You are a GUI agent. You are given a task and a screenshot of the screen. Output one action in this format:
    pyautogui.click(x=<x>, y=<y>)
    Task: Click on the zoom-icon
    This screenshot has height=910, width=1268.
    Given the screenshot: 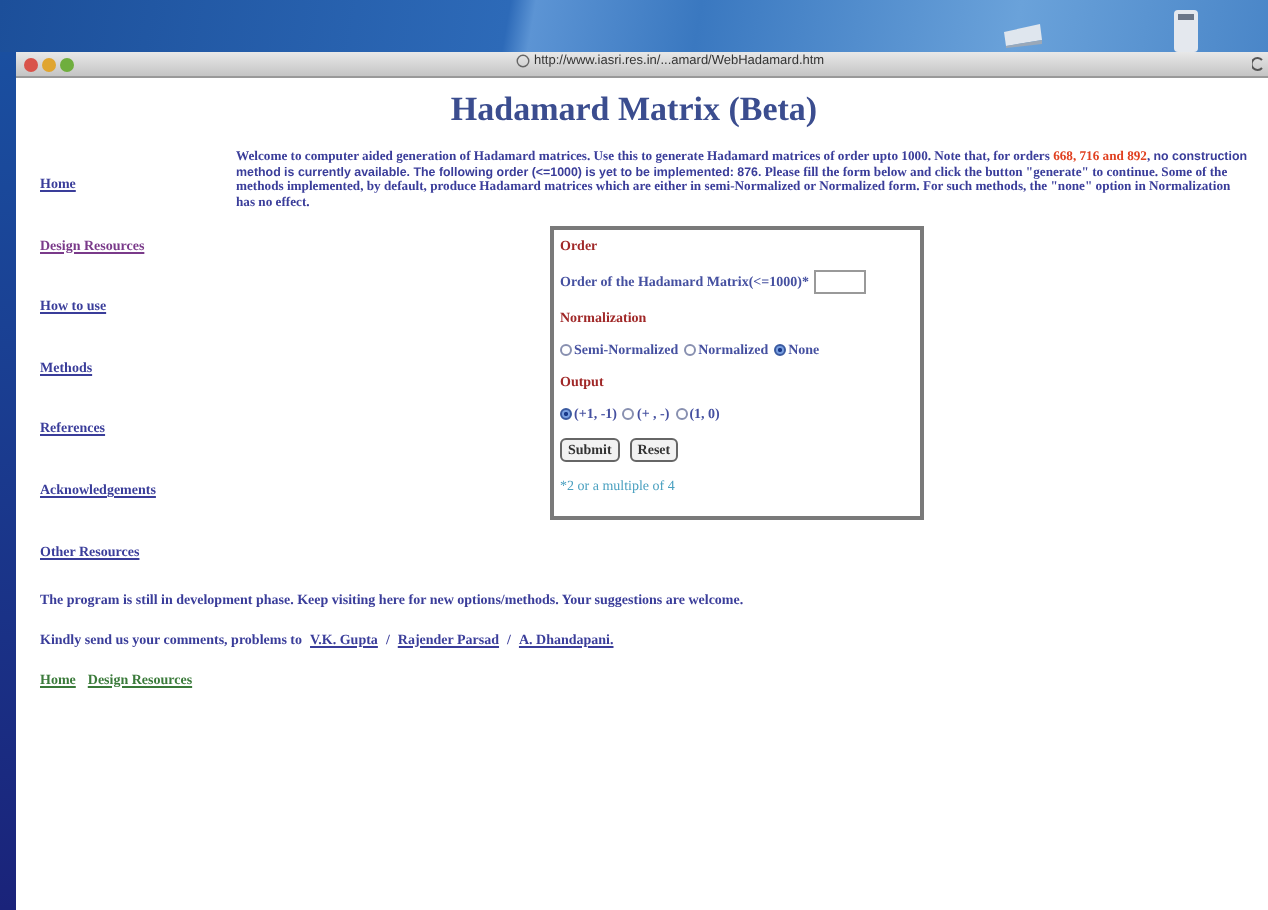 What is the action you would take?
    pyautogui.click(x=67, y=64)
    